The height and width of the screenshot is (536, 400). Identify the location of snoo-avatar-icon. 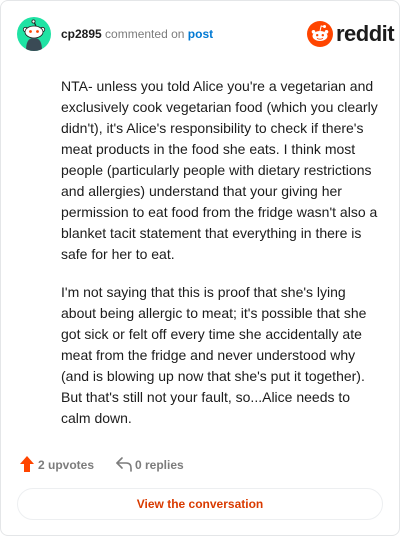
(34, 34).